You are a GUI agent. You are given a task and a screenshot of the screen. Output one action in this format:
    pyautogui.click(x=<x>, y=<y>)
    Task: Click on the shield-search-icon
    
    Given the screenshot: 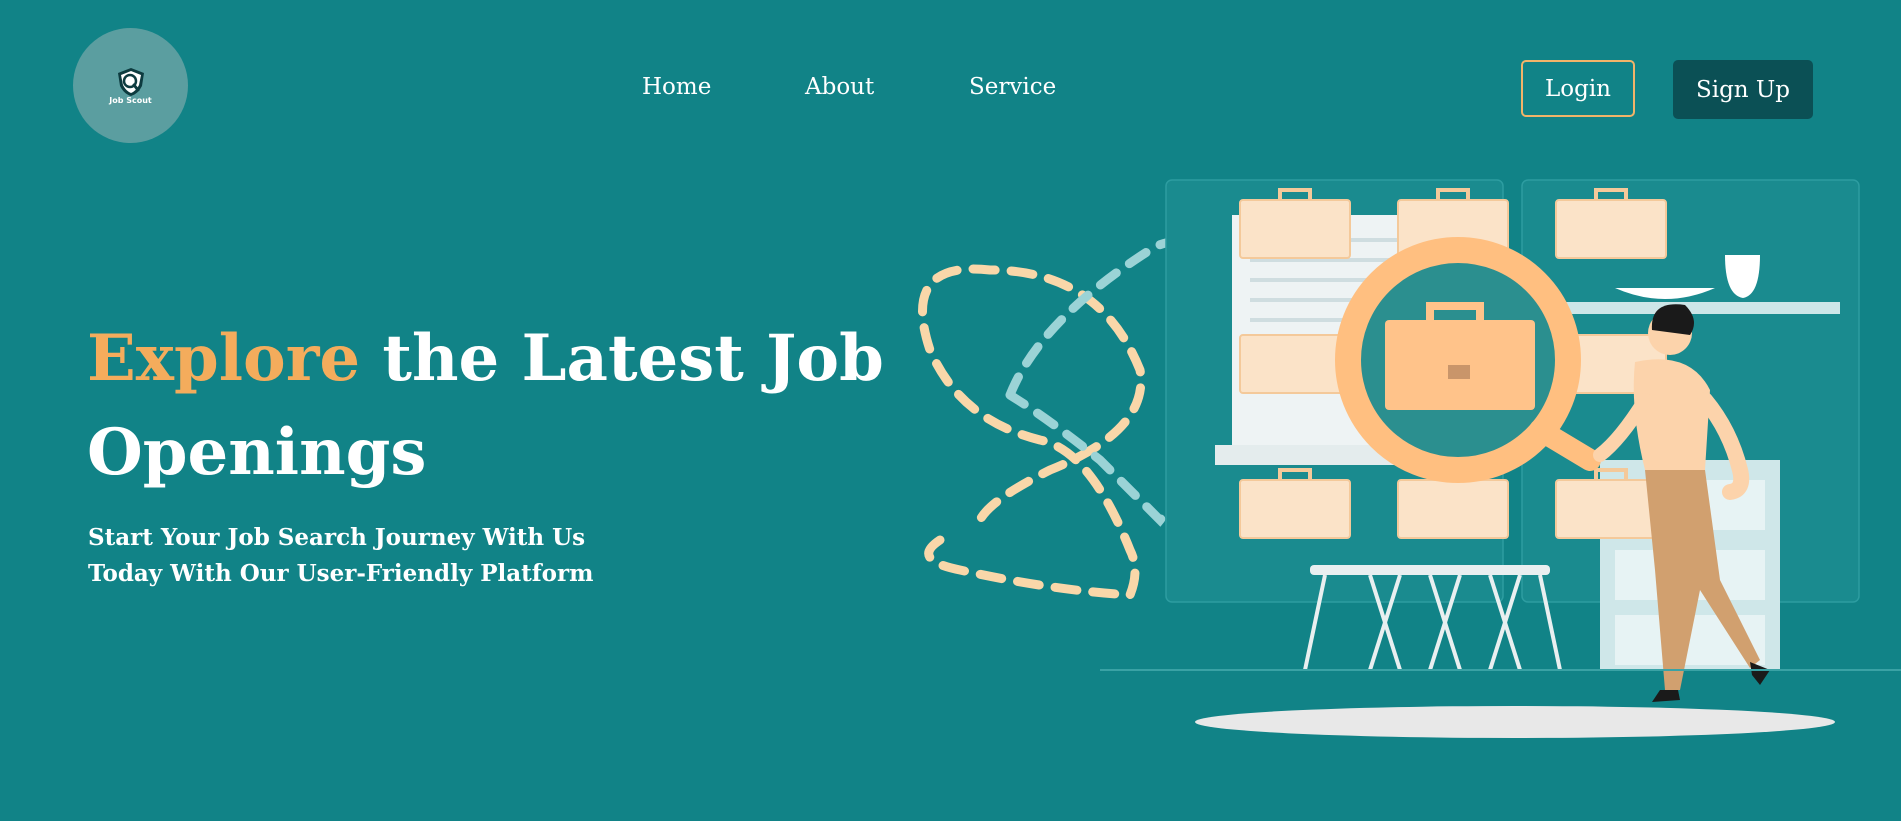 What is the action you would take?
    pyautogui.click(x=130, y=82)
    